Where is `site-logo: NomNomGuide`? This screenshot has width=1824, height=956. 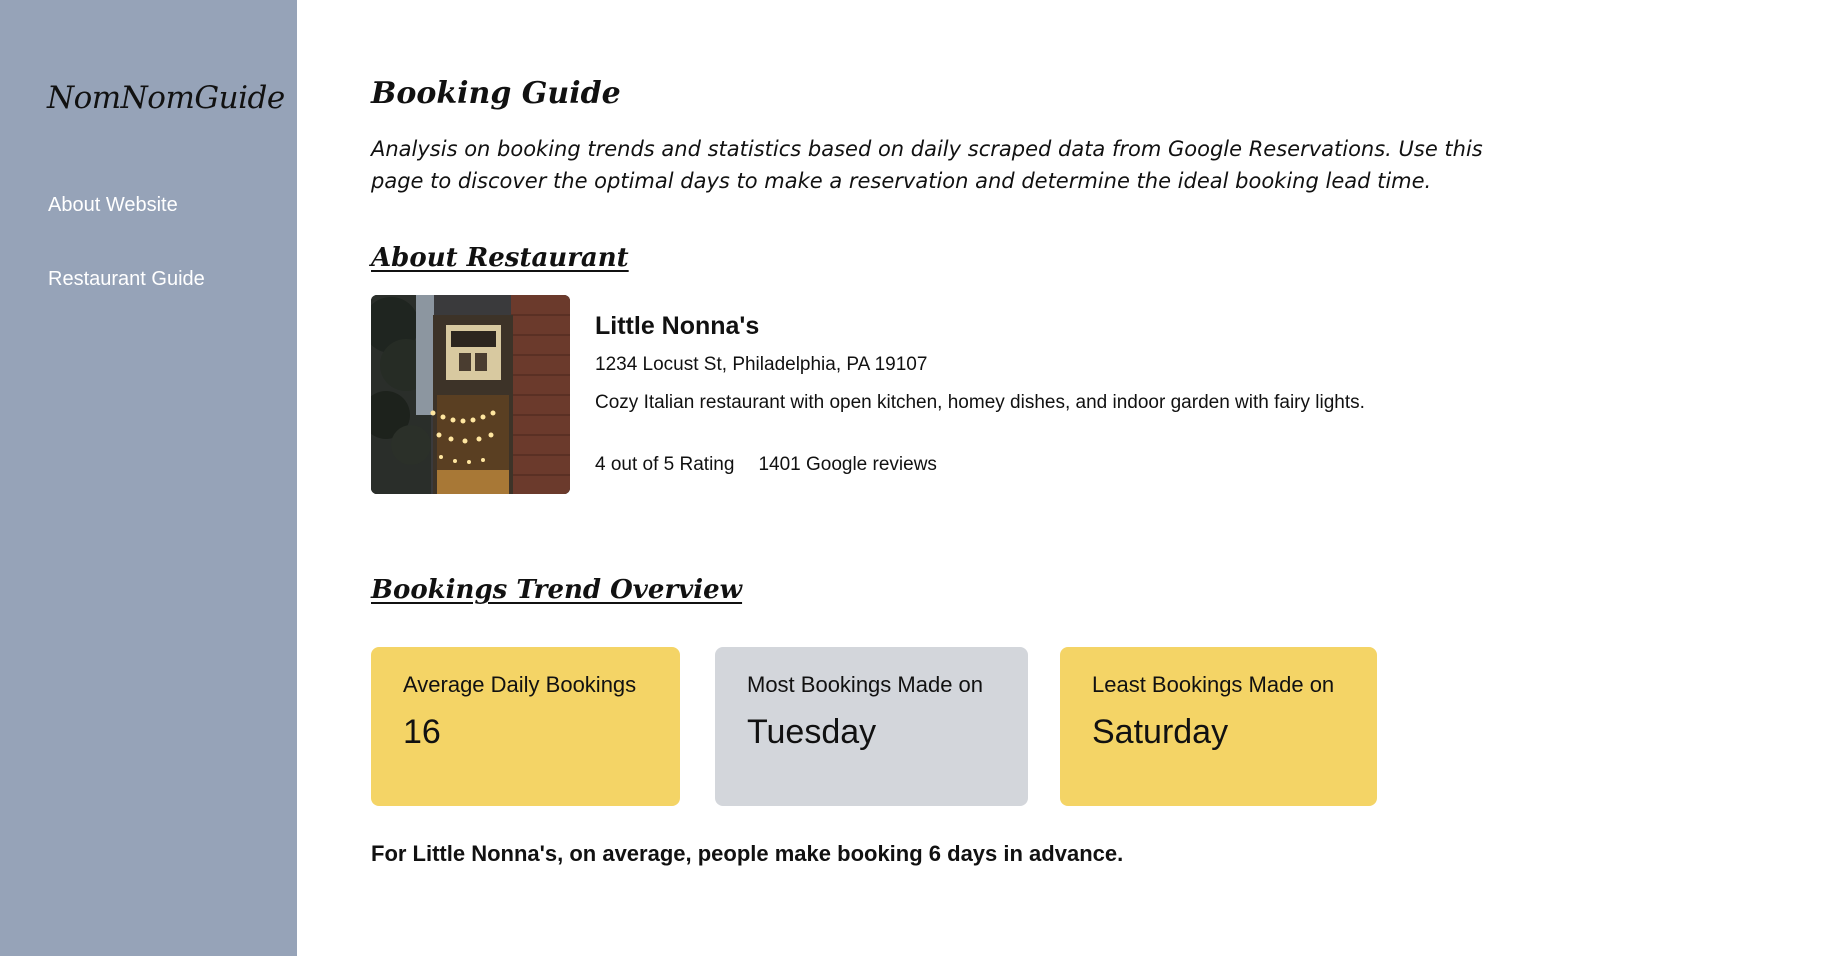 site-logo: NomNomGuide is located at coordinates (166, 98).